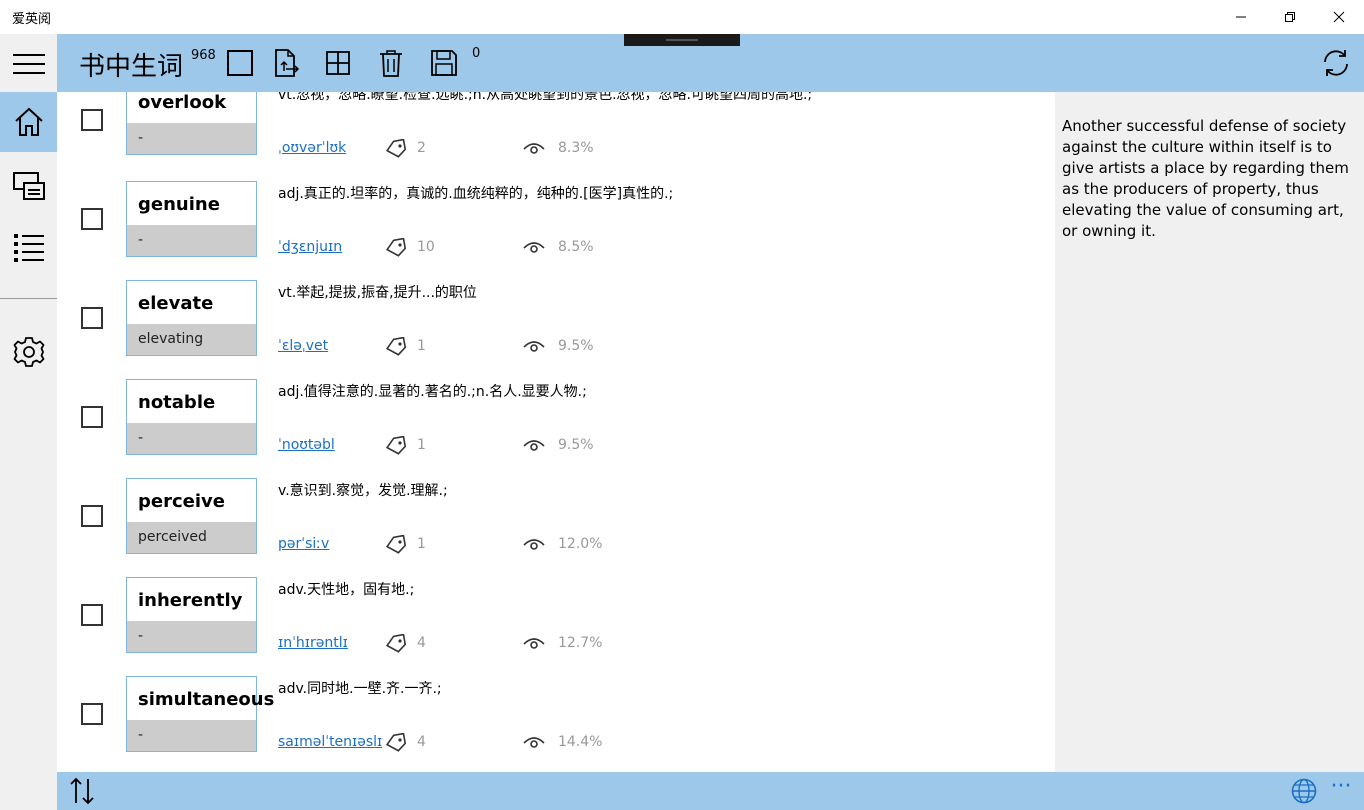 The image size is (1364, 810). What do you see at coordinates (206, 699) in the screenshot?
I see `word-text: simultaneous` at bounding box center [206, 699].